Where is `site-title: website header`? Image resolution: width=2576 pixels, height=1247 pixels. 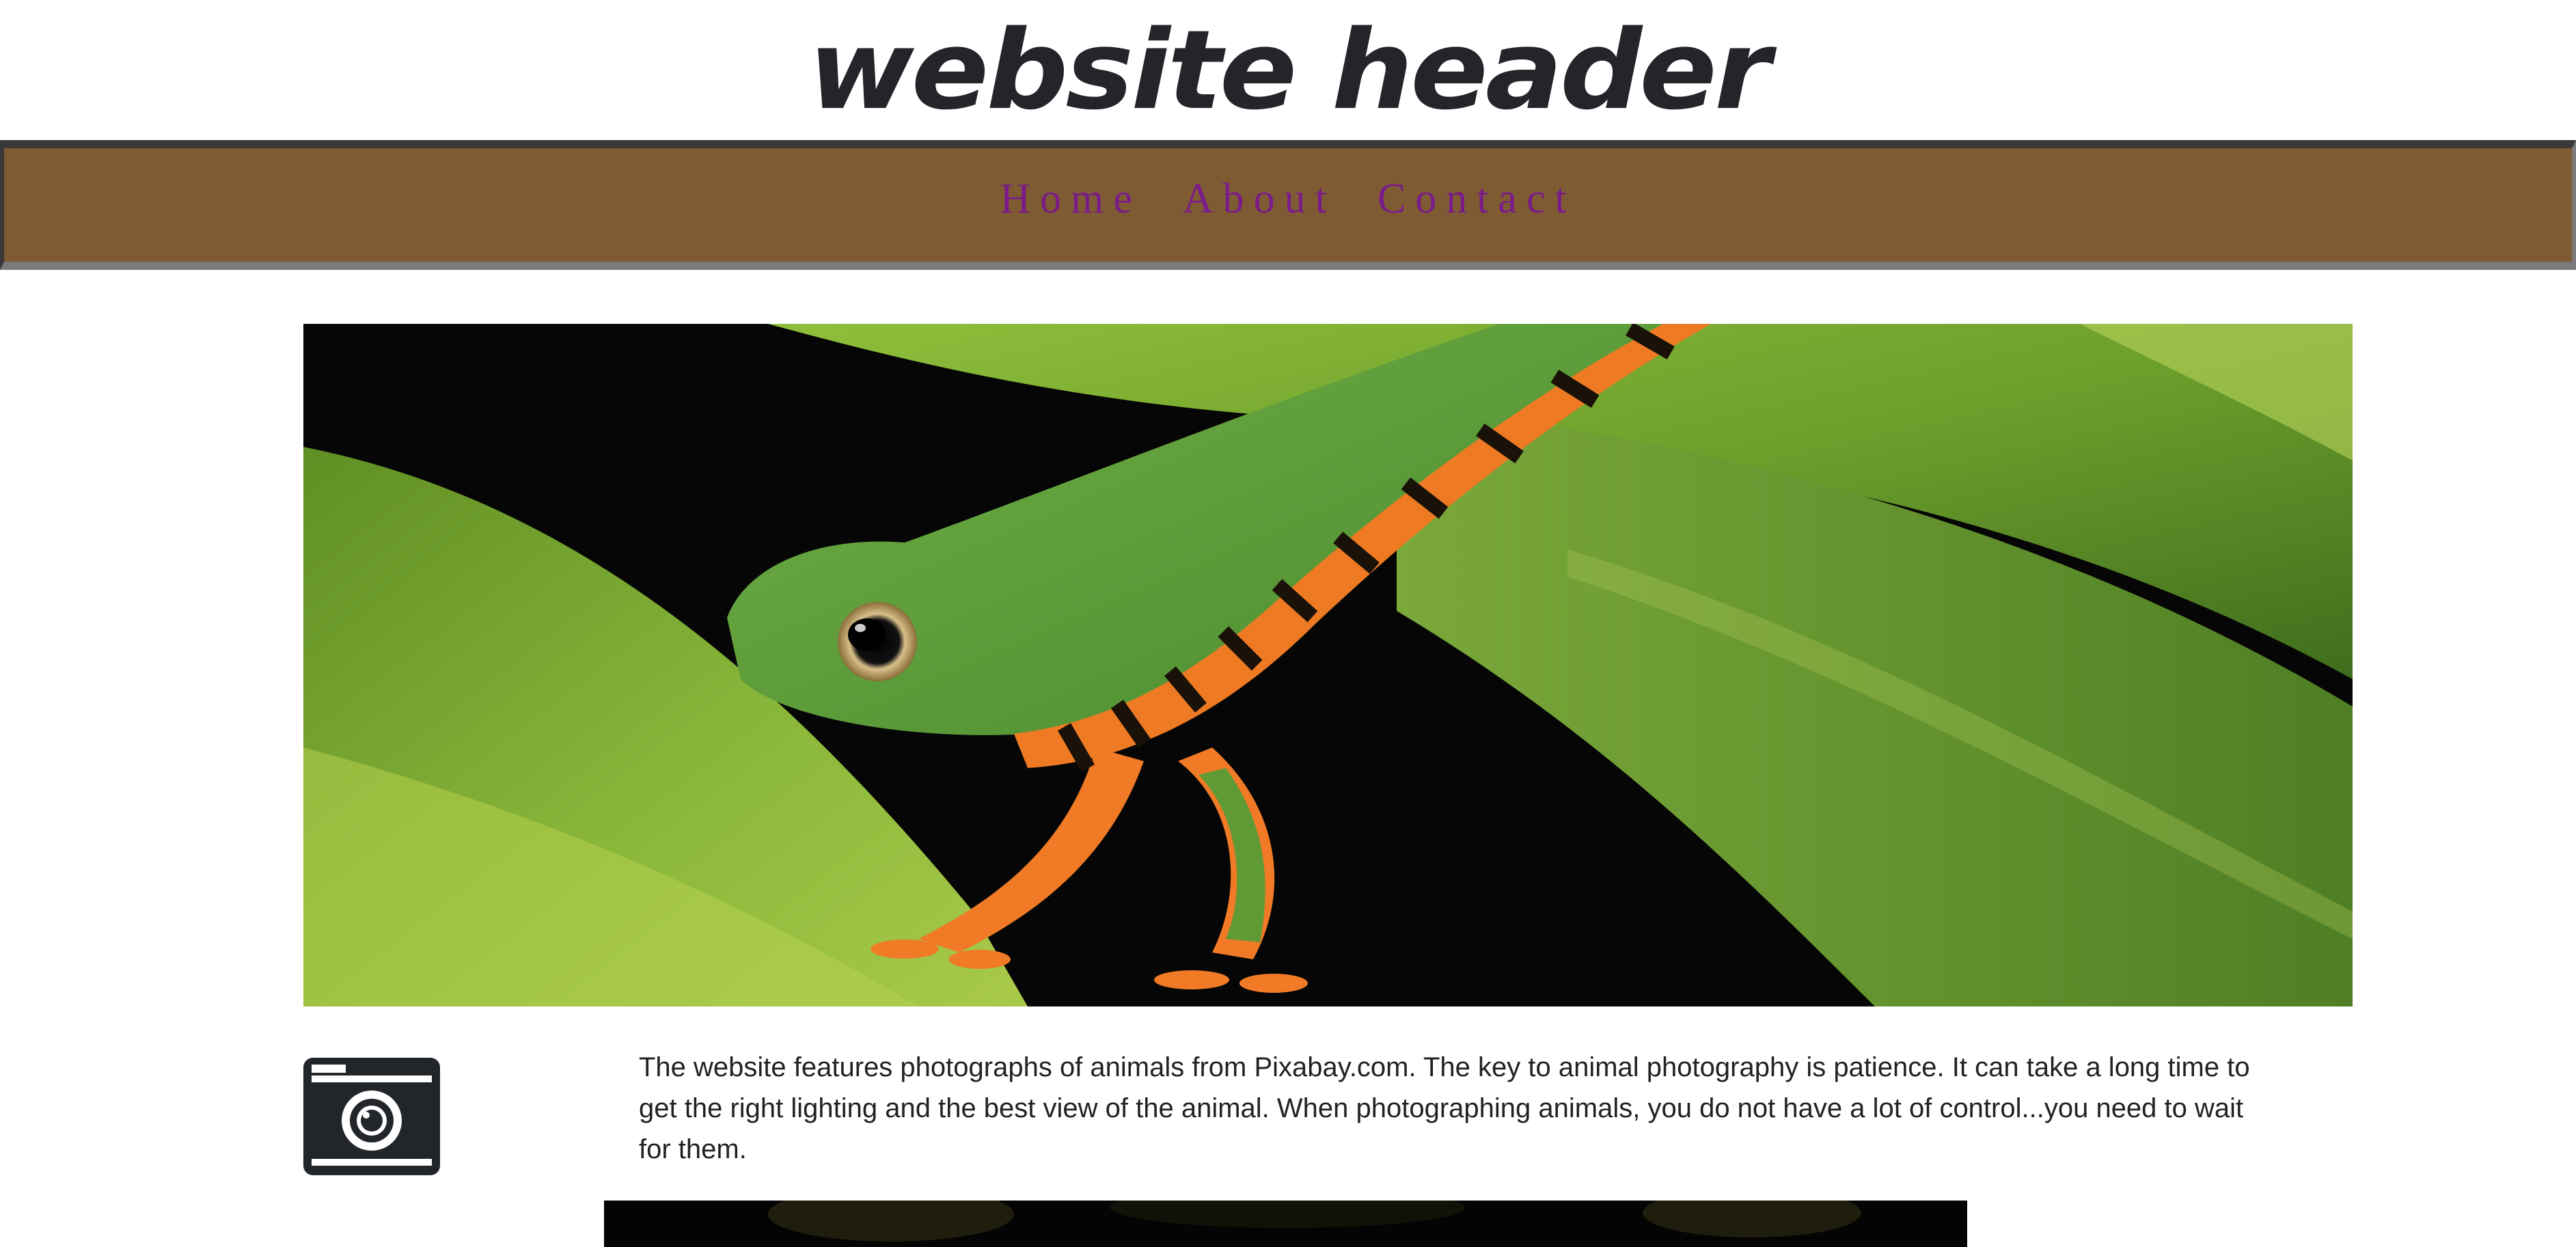
site-title: website header is located at coordinates (1289, 69).